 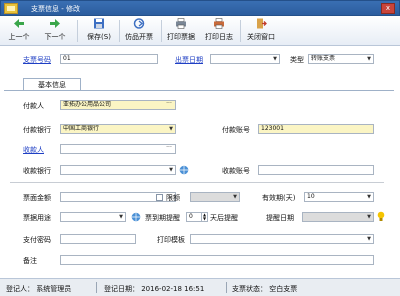 What do you see at coordinates (282, 239) in the screenshot?
I see `template-select: ▼` at bounding box center [282, 239].